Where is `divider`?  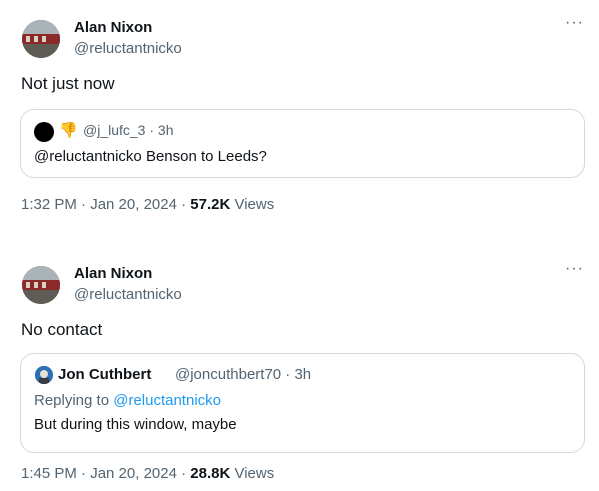 divider is located at coordinates (299, 236).